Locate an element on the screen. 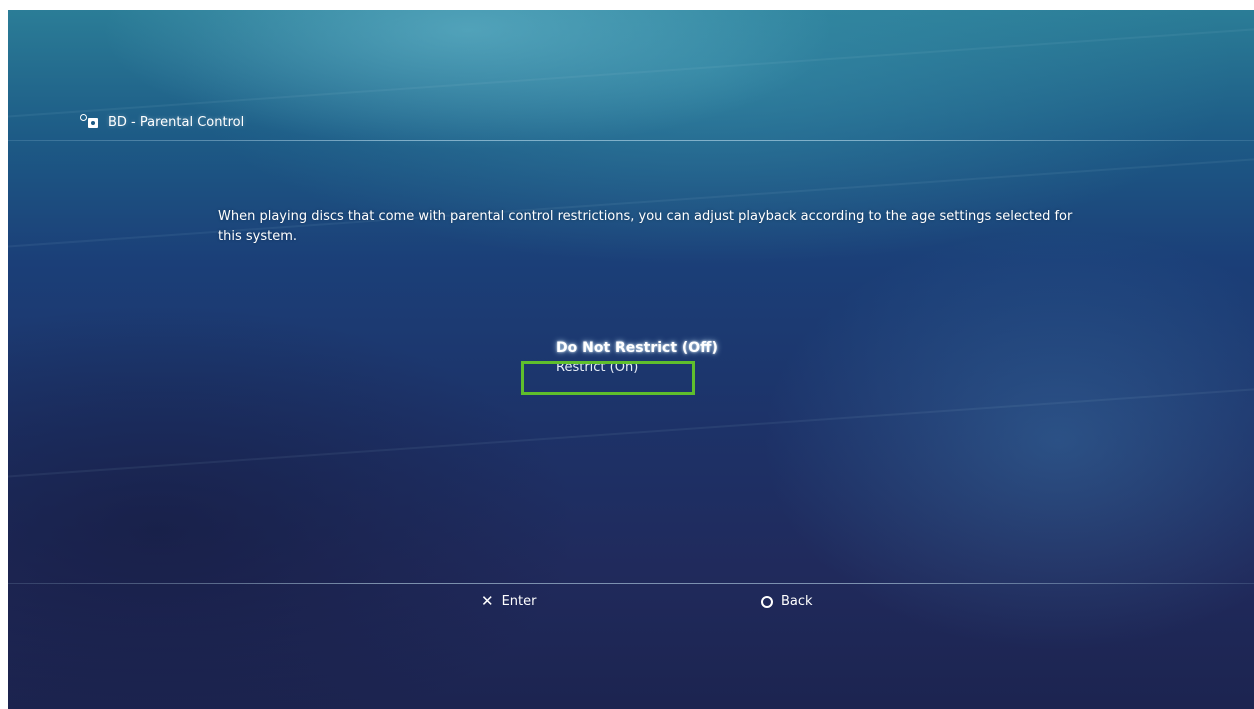 This screenshot has height=709, width=1254. option-do-not-restrict: Do Not Restrict (Off) is located at coordinates (637, 348).